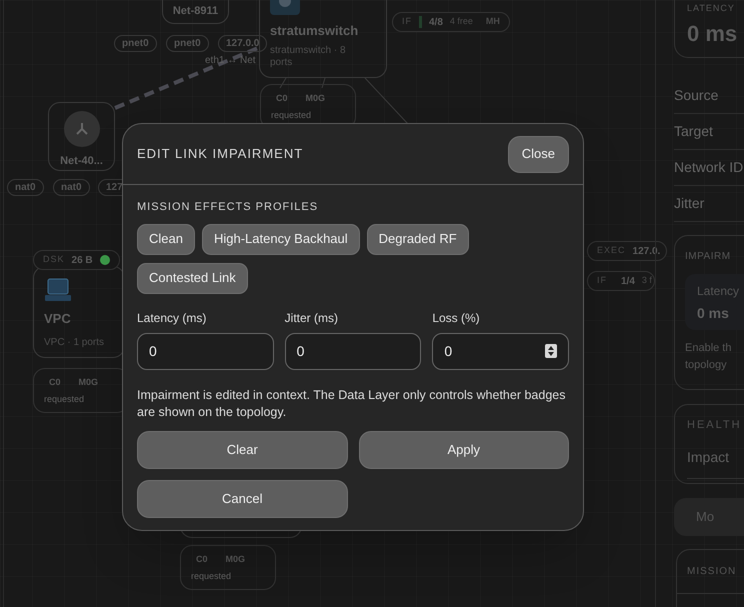 The height and width of the screenshot is (607, 744). I want to click on card-title: MISSION, so click(711, 572).